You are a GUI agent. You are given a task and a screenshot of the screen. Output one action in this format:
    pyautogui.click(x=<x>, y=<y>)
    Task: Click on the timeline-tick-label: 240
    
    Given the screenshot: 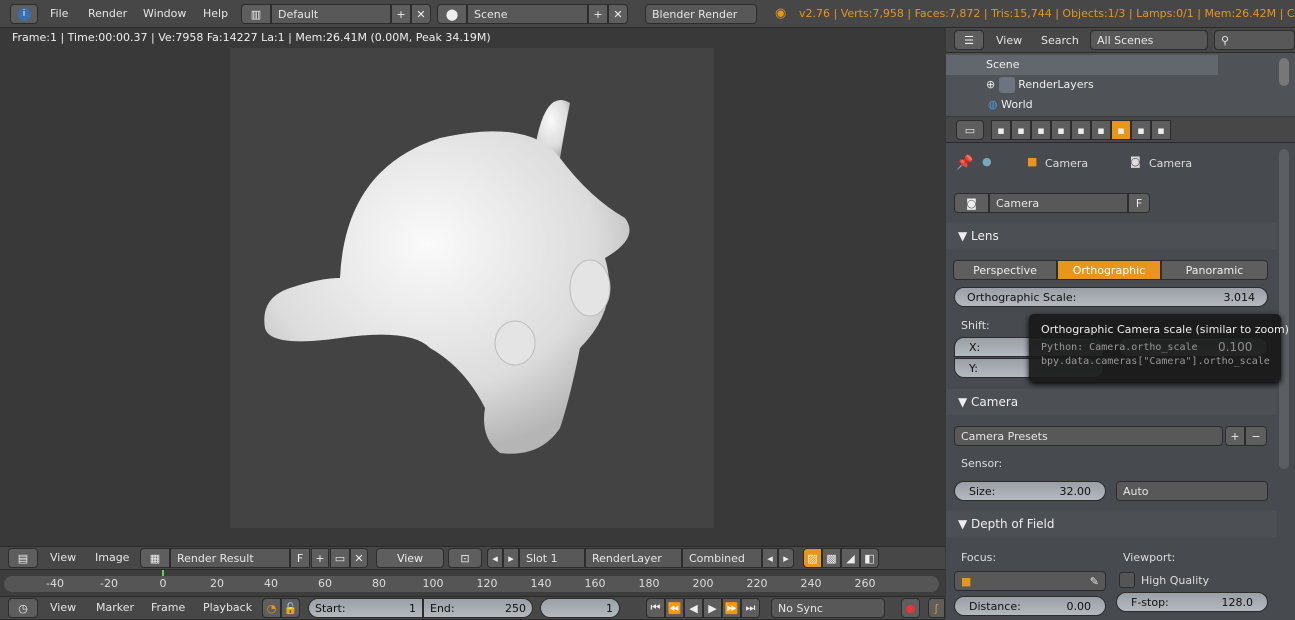 What is the action you would take?
    pyautogui.click(x=811, y=583)
    